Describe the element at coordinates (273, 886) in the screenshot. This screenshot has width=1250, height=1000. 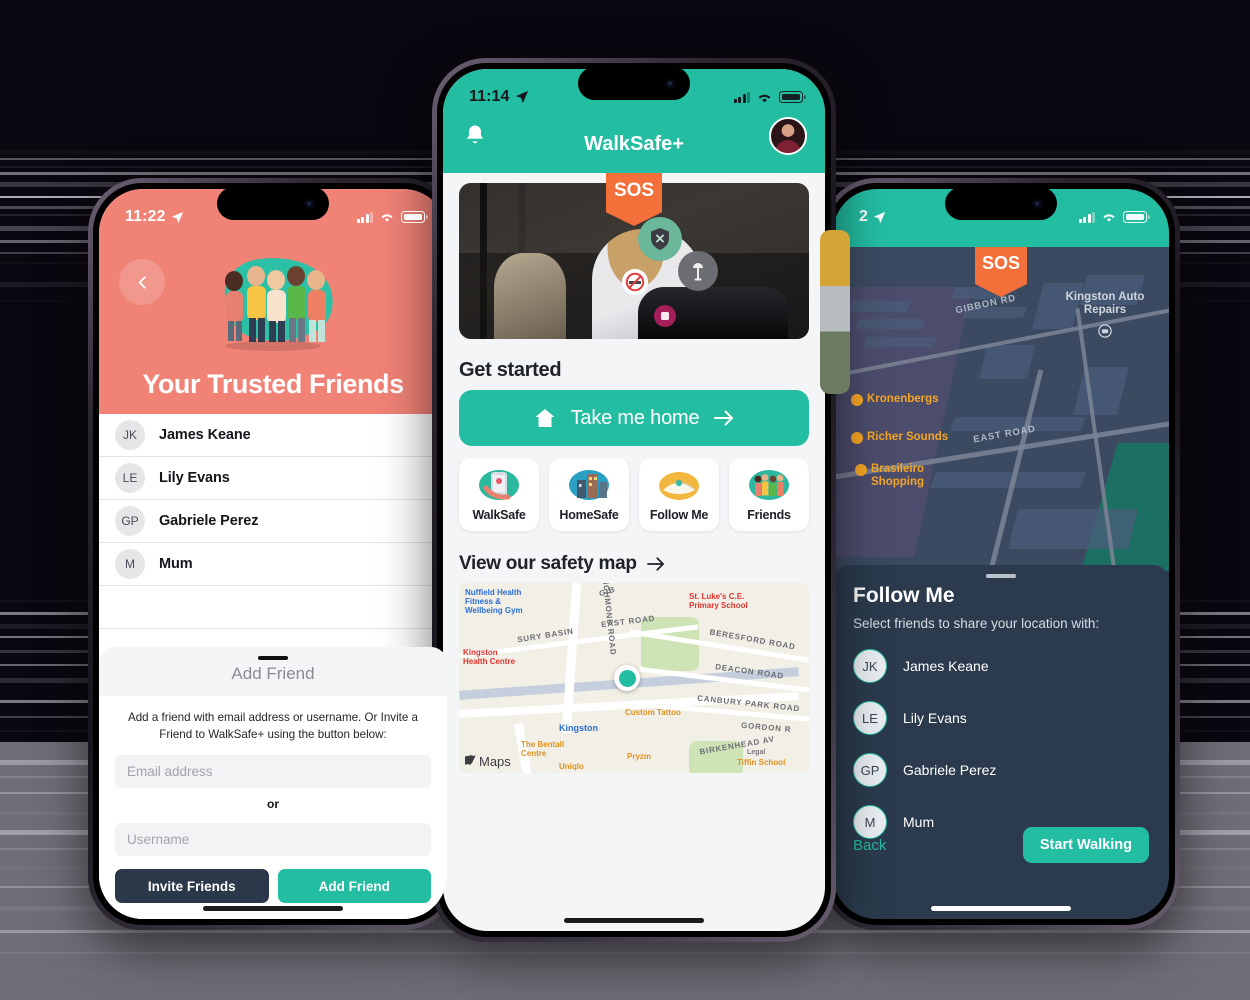
I see `sheet-button-row: Invite Friends Add Friend` at that location.